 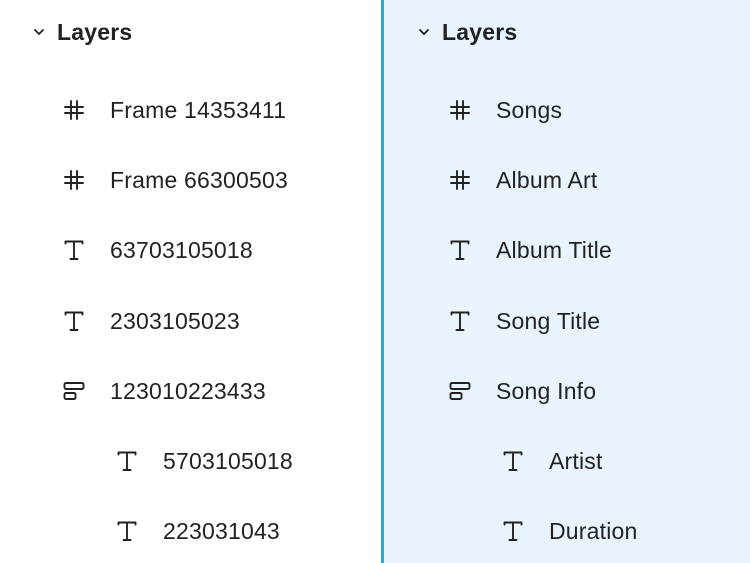 I want to click on layer-label: 5703105018, so click(x=228, y=460).